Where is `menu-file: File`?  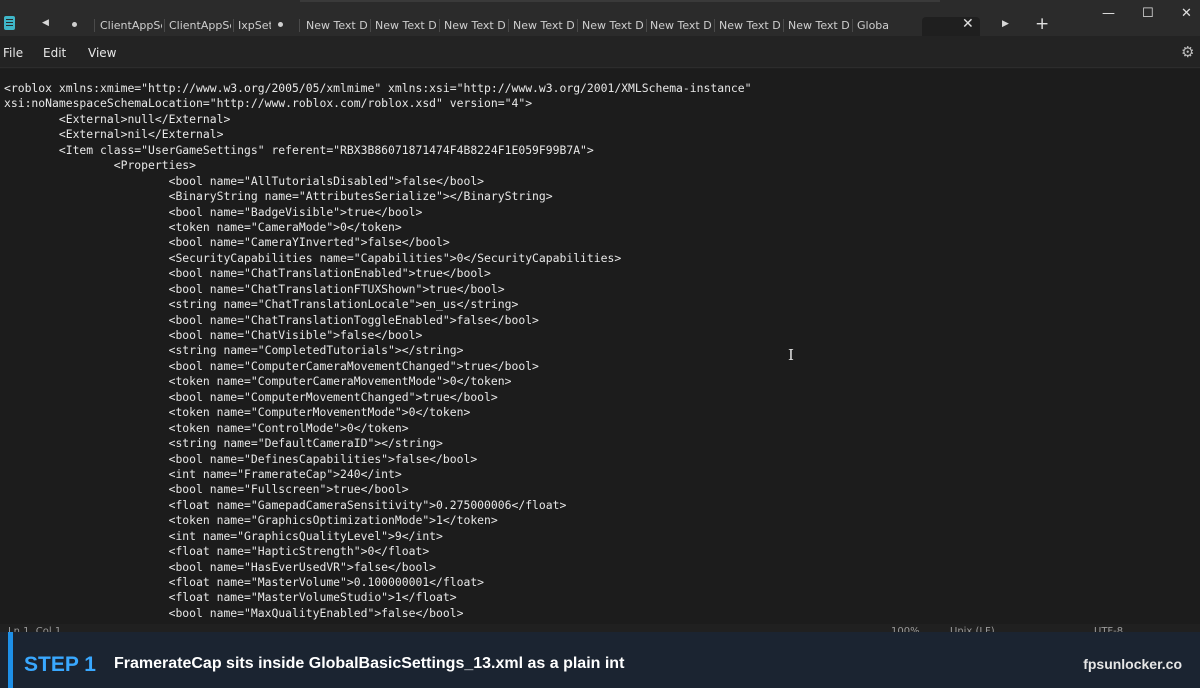 menu-file: File is located at coordinates (13, 53).